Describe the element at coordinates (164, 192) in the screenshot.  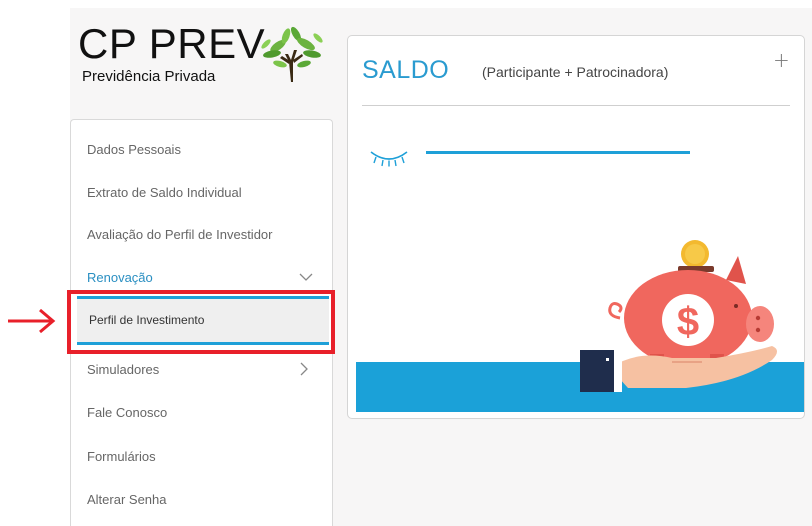
I see `sidebar-item-extrato-saldo: Extrato de Saldo Individual` at that location.